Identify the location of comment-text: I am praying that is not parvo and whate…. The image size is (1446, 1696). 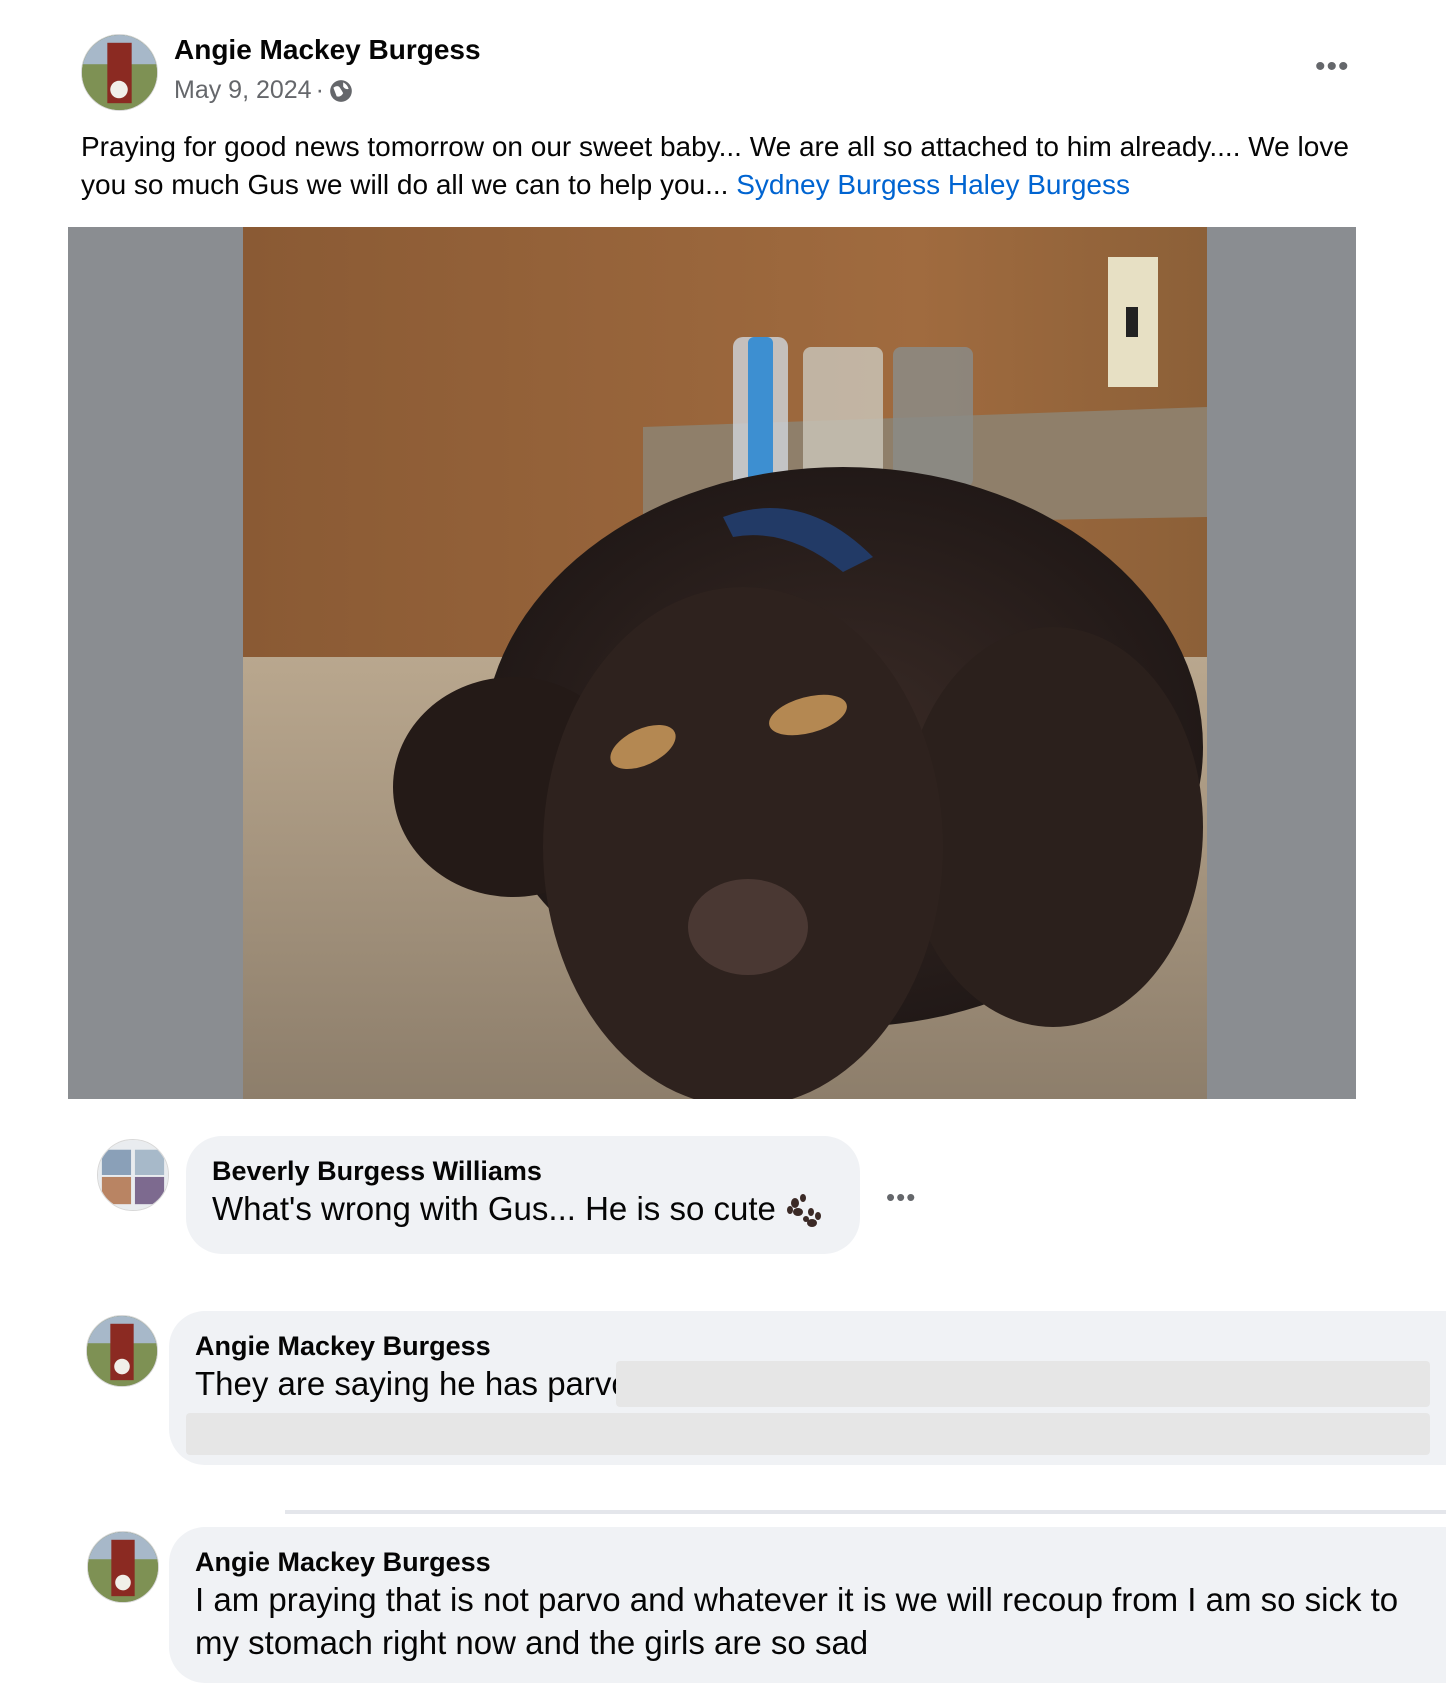
(797, 1621).